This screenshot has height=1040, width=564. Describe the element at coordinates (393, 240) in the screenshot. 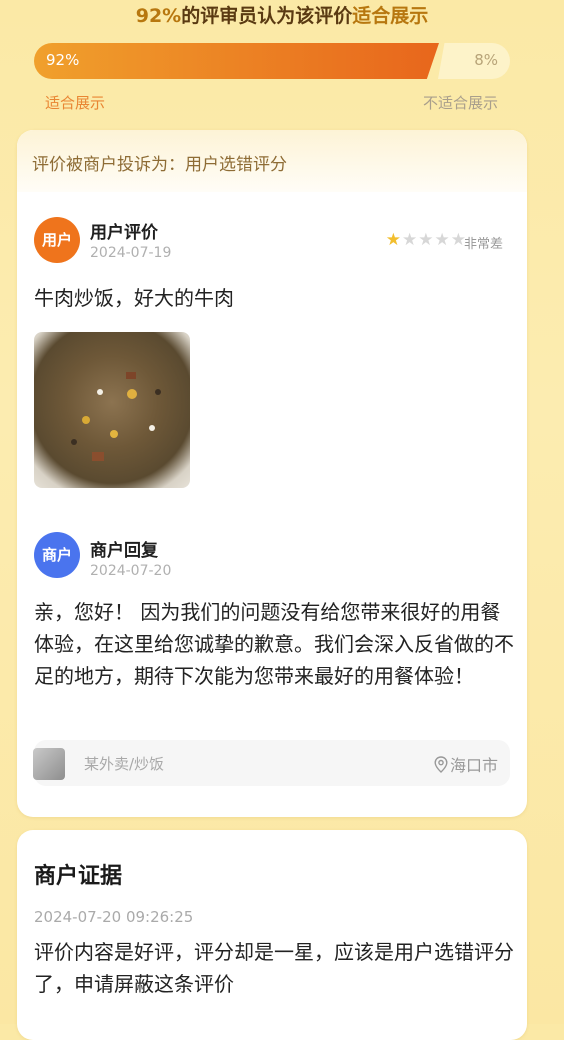

I see `star-filled-icon: ★` at that location.